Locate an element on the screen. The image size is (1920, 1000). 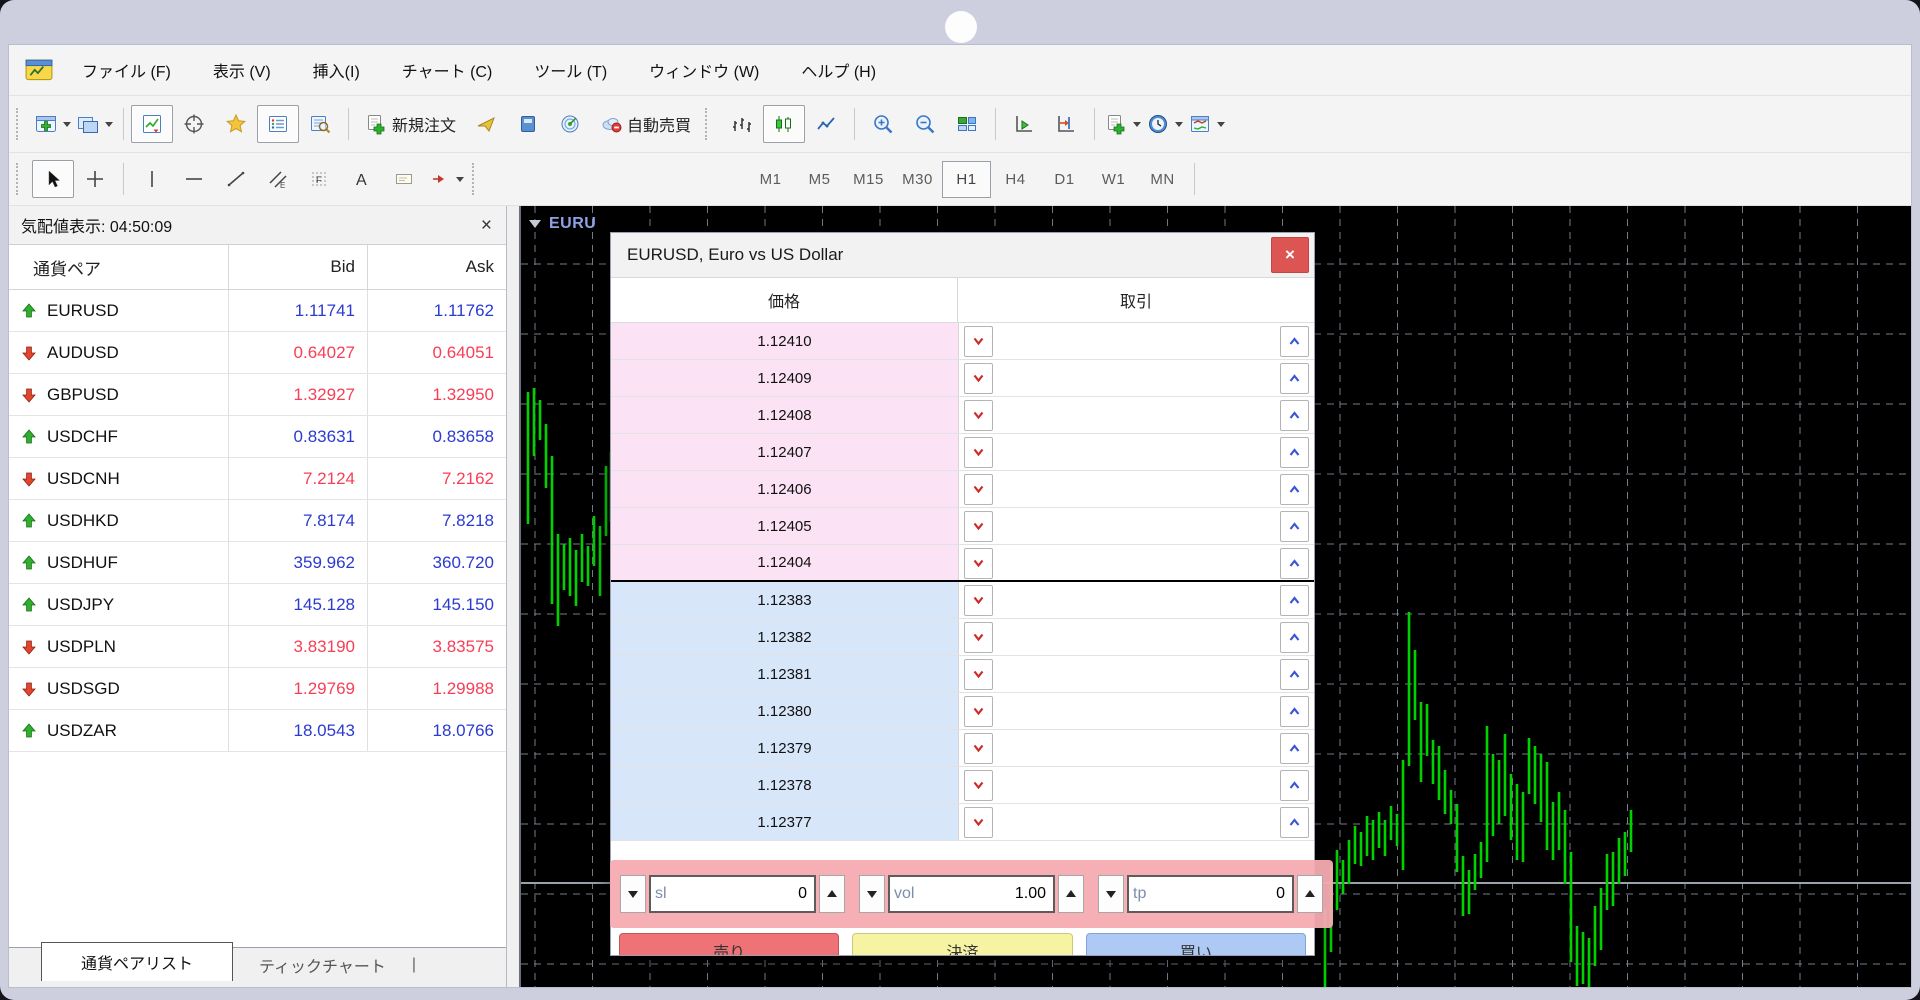
tick-chart-button is located at coordinates (152, 124).